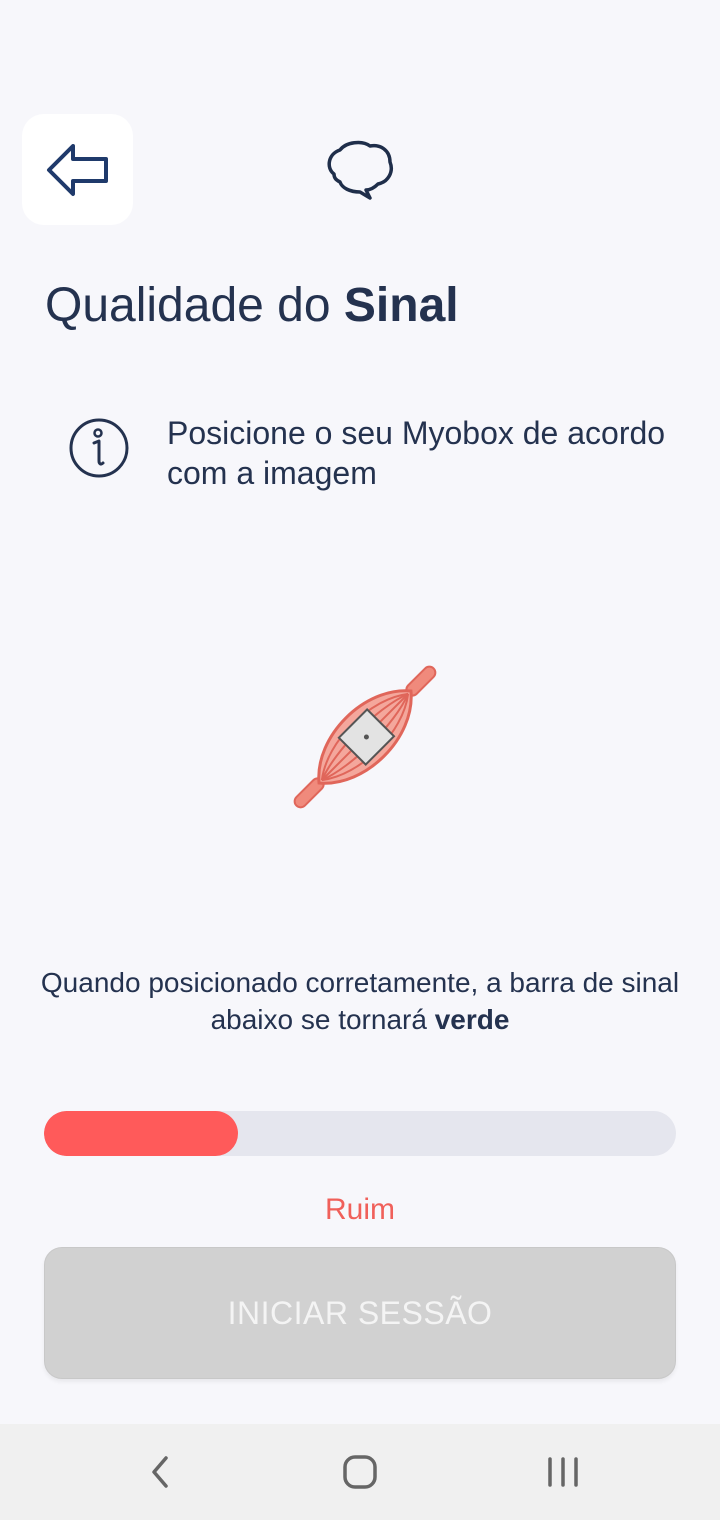 This screenshot has height=1520, width=720. I want to click on page-title: Qualidade do Sinal, so click(252, 305).